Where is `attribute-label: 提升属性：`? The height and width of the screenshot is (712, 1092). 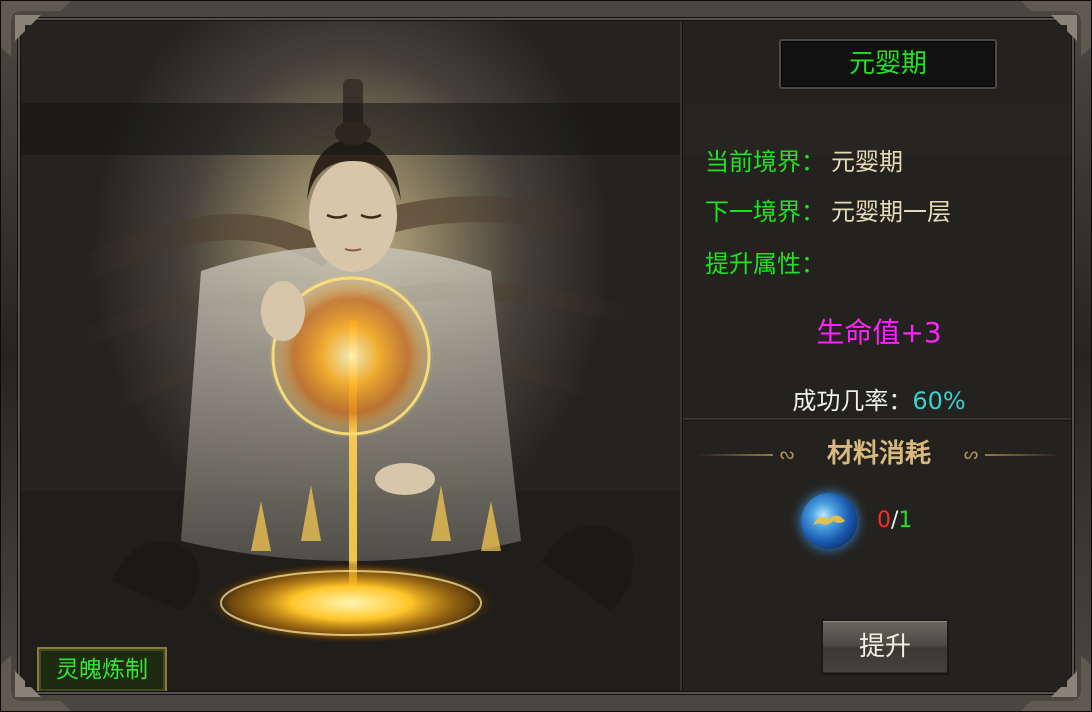
attribute-label: 提升属性： is located at coordinates (765, 264).